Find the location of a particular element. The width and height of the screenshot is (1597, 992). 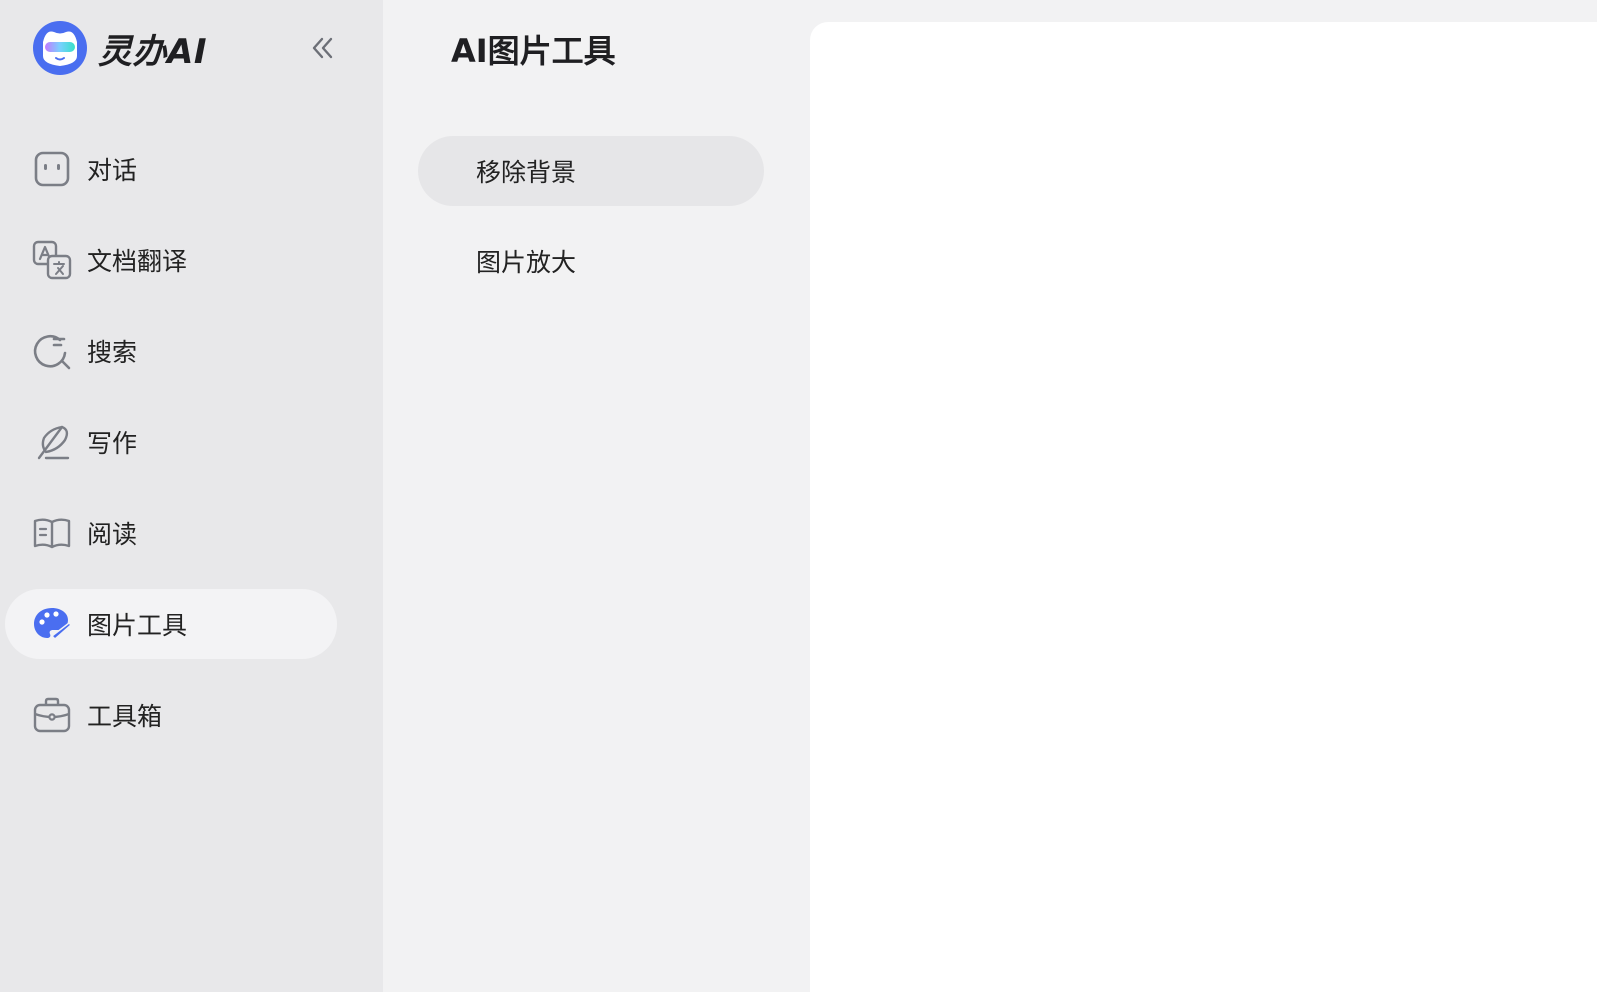

sidebar-item-label: 图片工具 is located at coordinates (137, 625).